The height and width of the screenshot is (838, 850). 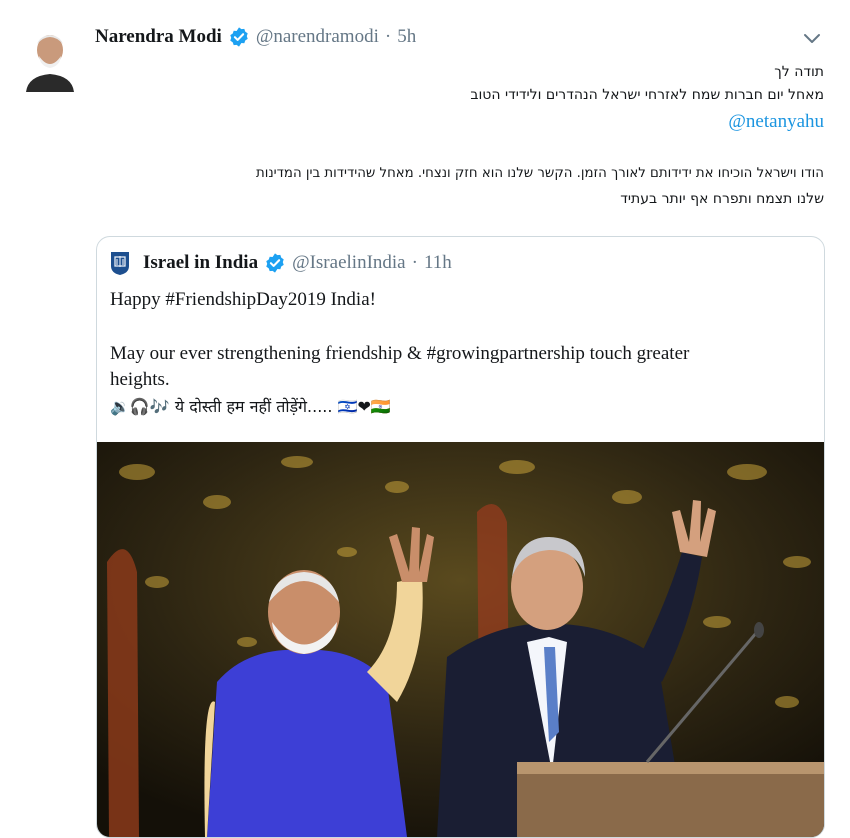 I want to click on emoji-speaker-headphones-music: 🔉🎧🎶, so click(x=140, y=406).